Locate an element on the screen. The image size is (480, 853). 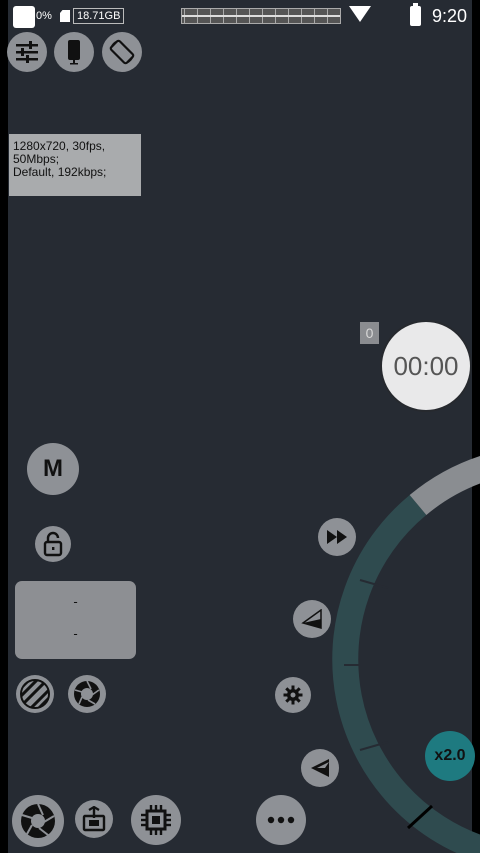
exposure-info-panel: - - is located at coordinates (75, 620).